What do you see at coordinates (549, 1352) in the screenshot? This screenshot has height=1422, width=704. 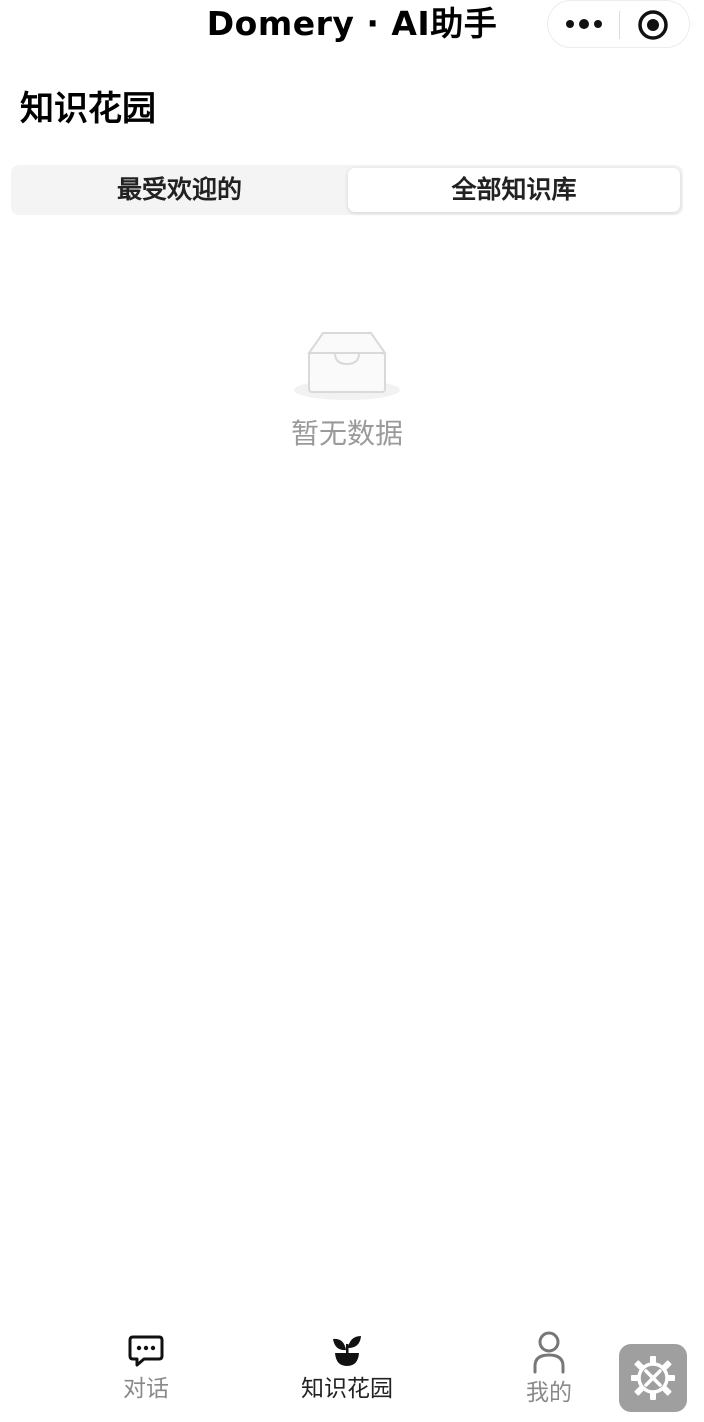 I see `user-icon` at bounding box center [549, 1352].